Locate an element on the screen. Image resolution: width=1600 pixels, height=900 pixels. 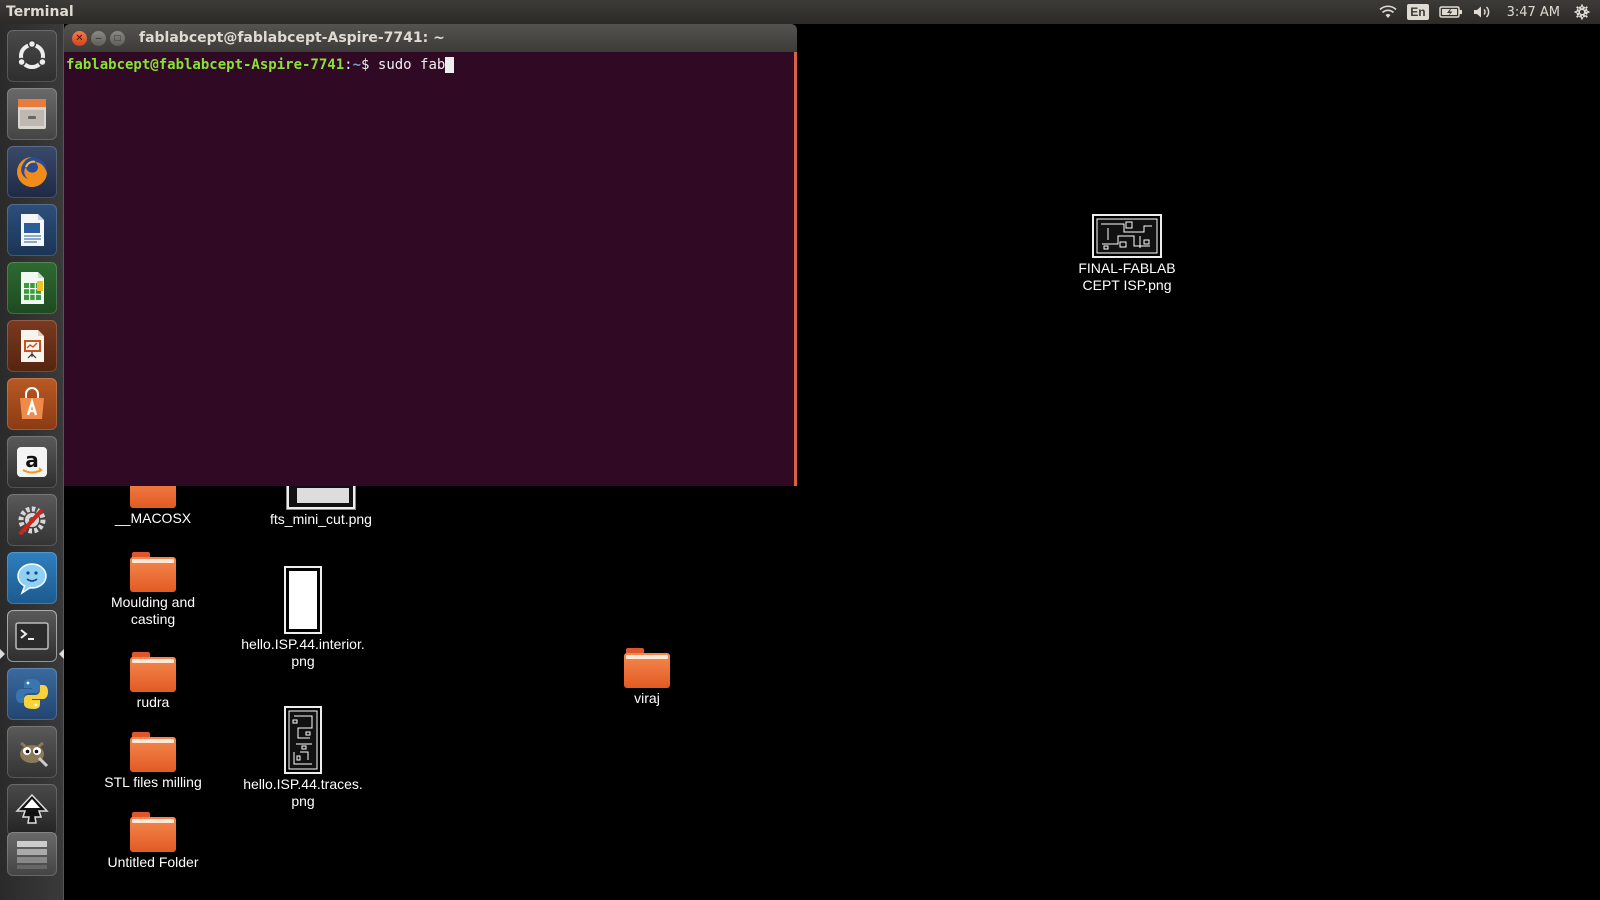
writer-button is located at coordinates (32, 230).